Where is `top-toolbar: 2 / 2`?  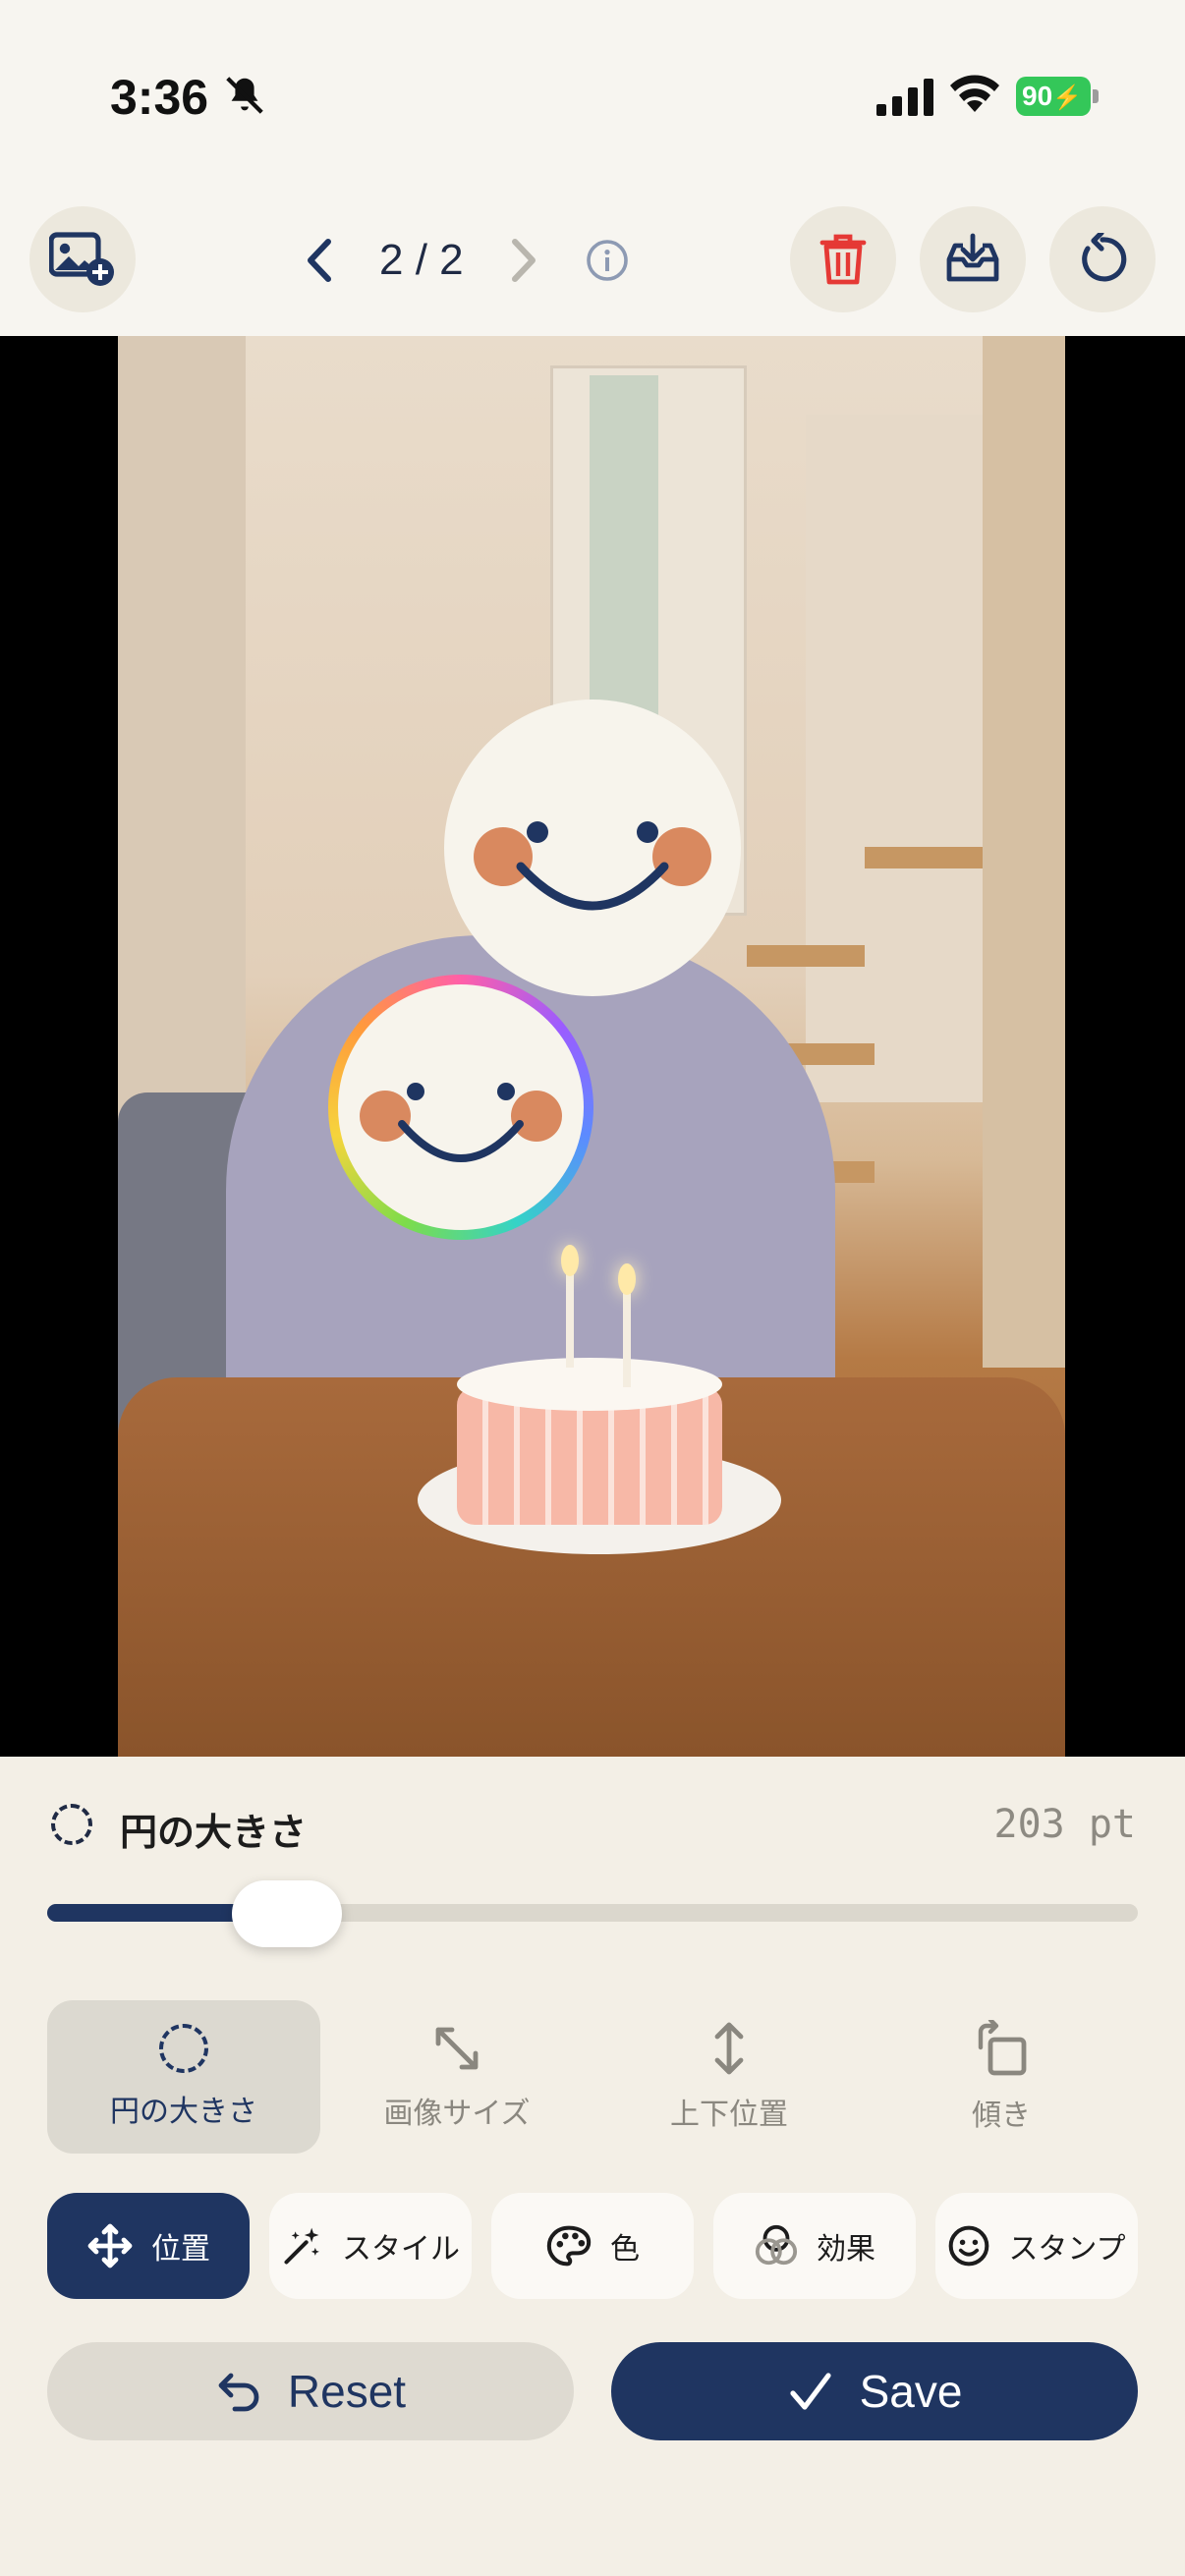
top-toolbar: 2 / 2 is located at coordinates (592, 266).